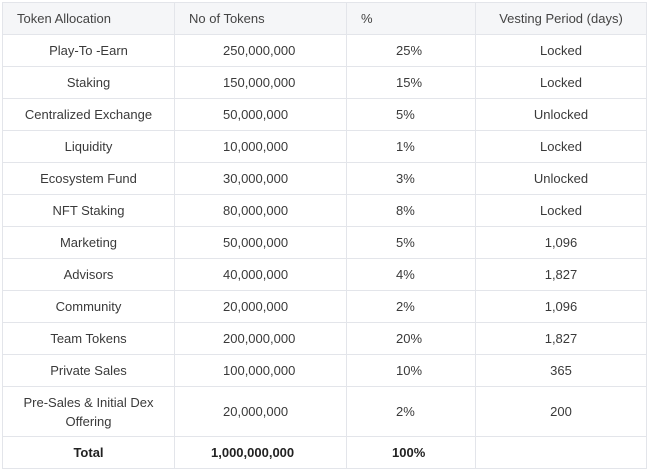  I want to click on table-row: Advisors 40,000,000 4% 1,827, so click(324, 274).